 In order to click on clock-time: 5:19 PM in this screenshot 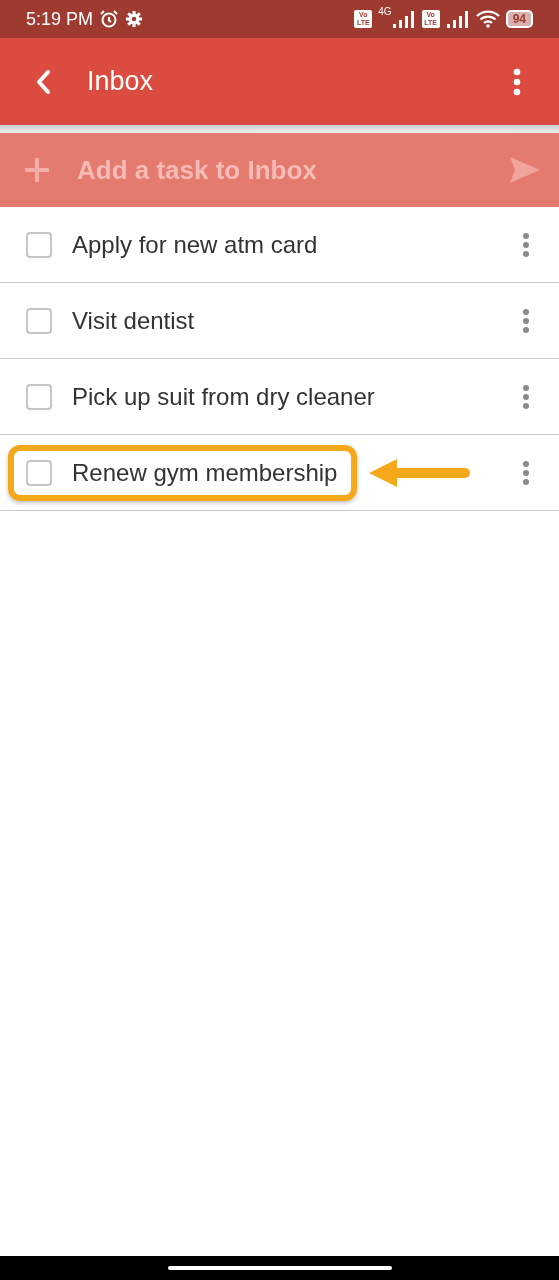, I will do `click(60, 19)`.